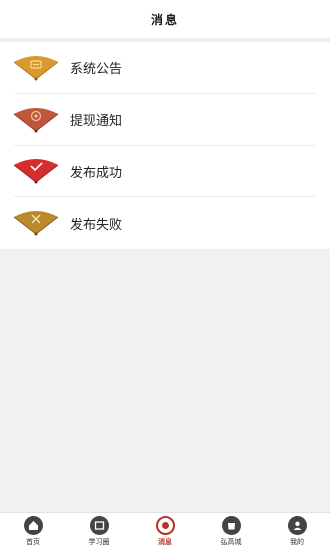 The height and width of the screenshot is (550, 330). I want to click on tab-mall: 弘高城, so click(231, 531).